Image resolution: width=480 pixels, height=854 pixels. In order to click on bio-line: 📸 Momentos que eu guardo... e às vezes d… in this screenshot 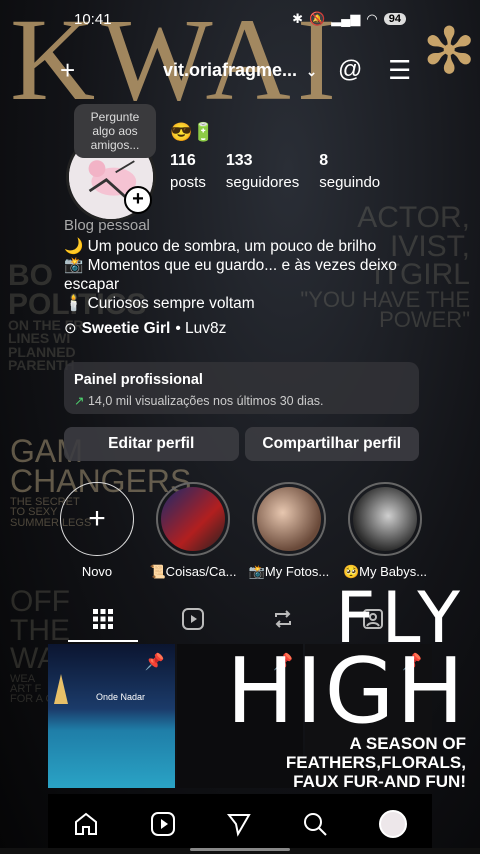, I will do `click(230, 275)`.